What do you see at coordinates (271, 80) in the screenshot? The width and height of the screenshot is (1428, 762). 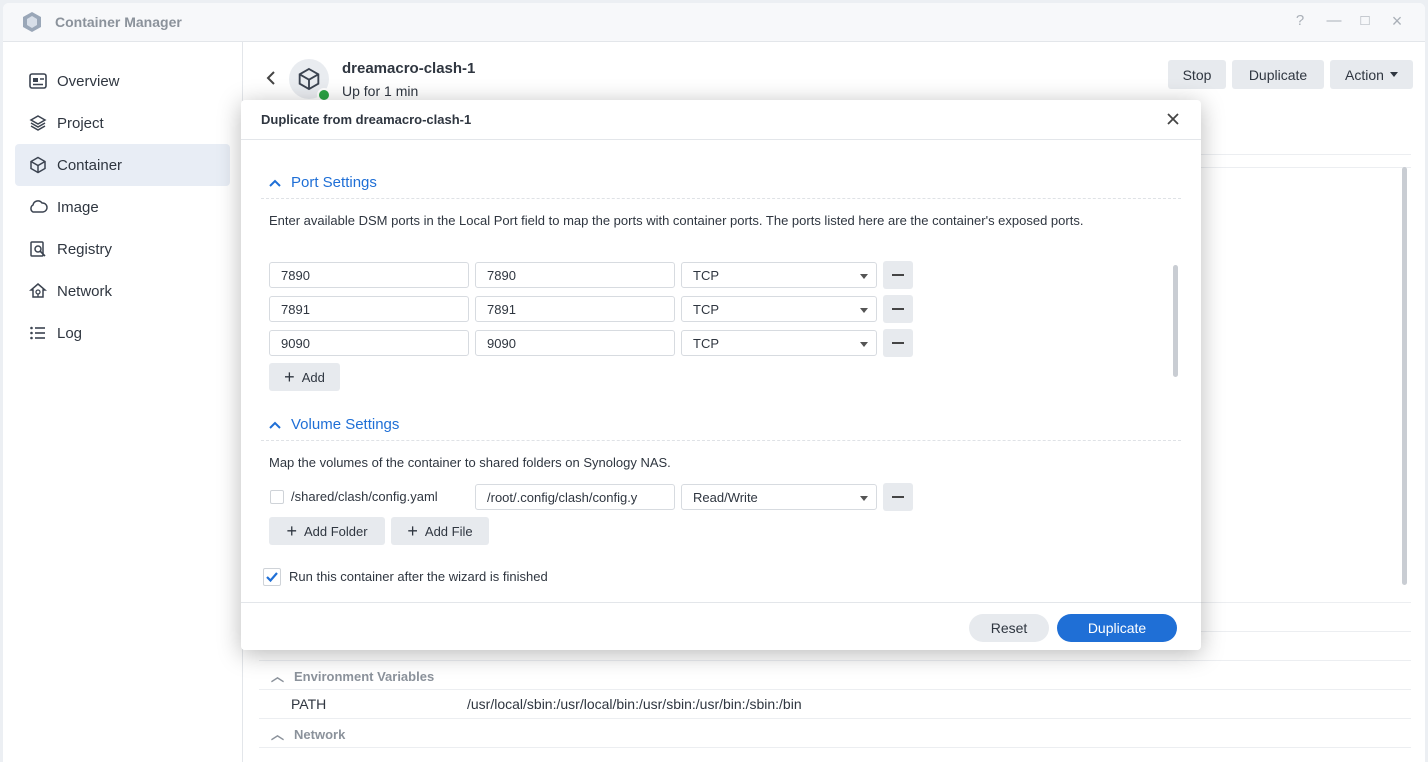 I see `back-icon` at bounding box center [271, 80].